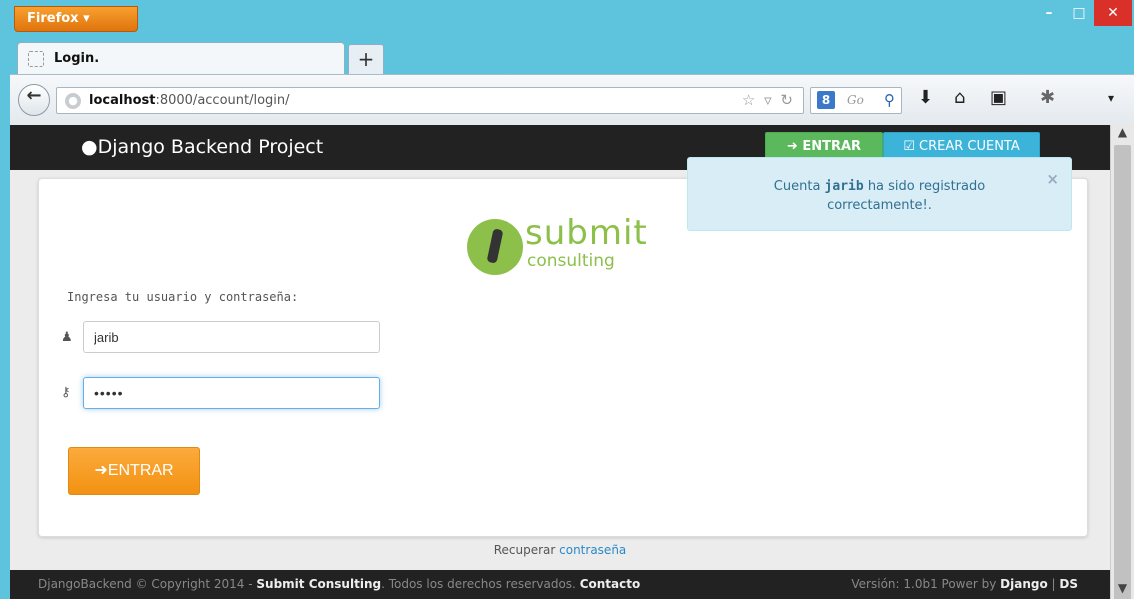 The image size is (1134, 599). What do you see at coordinates (318, 584) in the screenshot?
I see `company-link: Submit Consulting` at bounding box center [318, 584].